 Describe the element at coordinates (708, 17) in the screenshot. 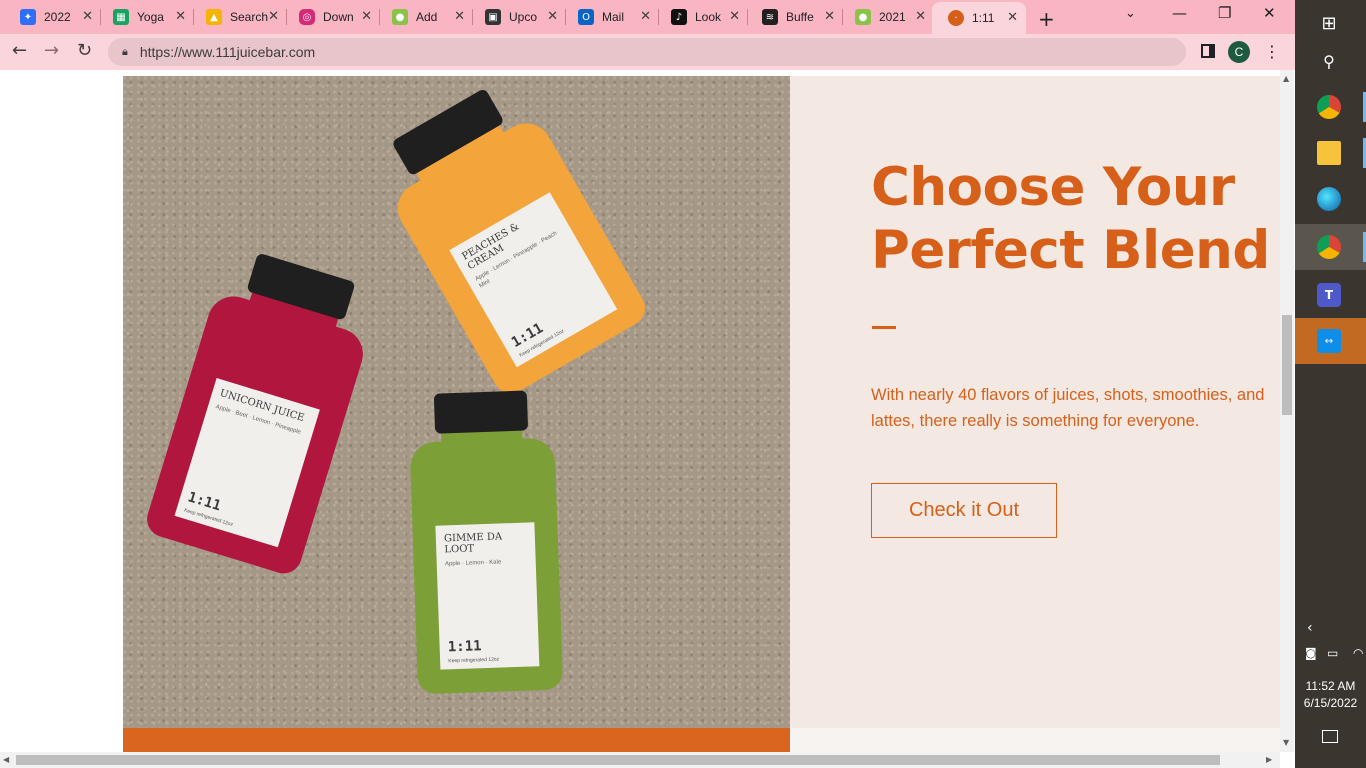

I see `tab-label: Look` at that location.